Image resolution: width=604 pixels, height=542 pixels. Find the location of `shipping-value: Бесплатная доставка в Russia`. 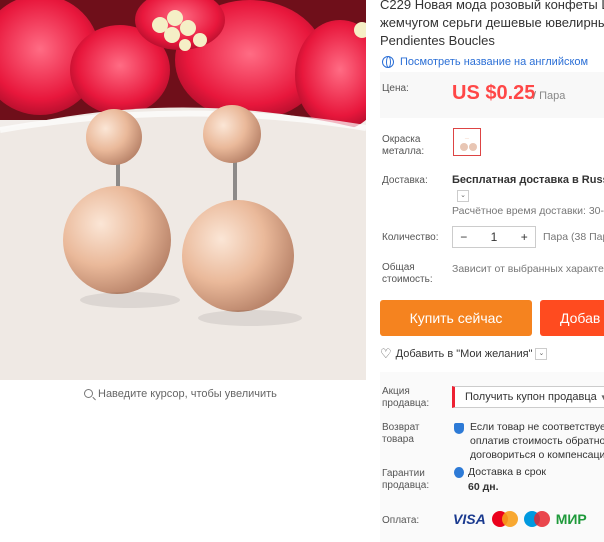

shipping-value: Бесплатная доставка в Russia is located at coordinates (528, 180).